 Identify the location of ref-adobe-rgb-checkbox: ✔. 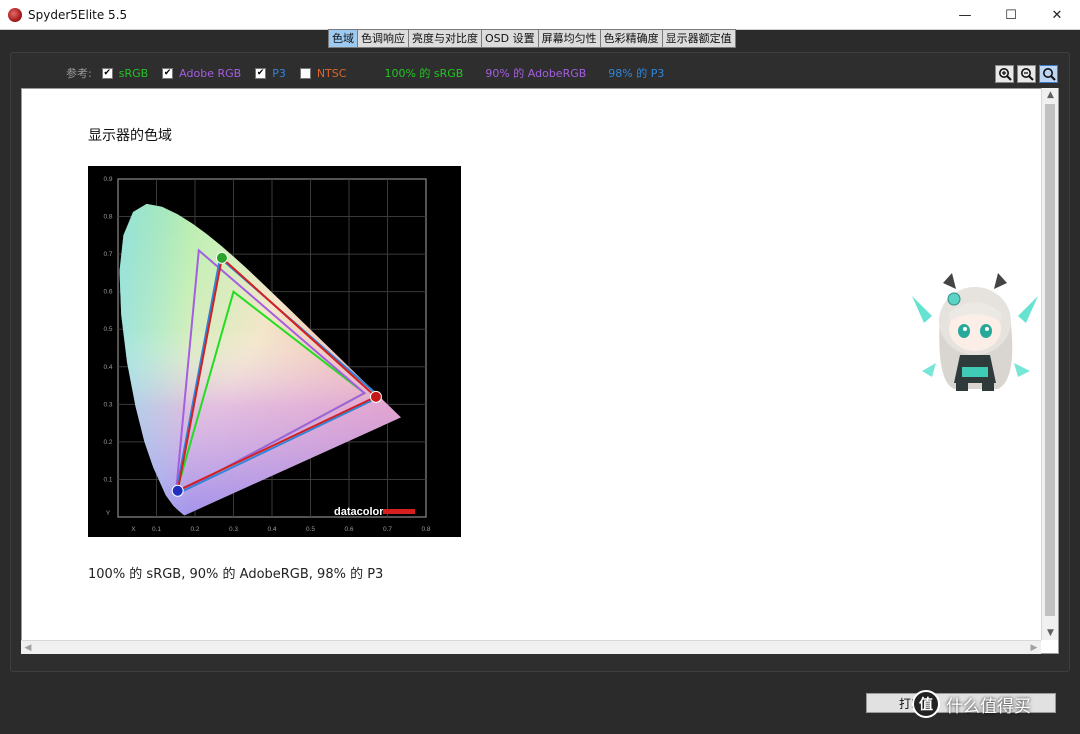
(168, 73).